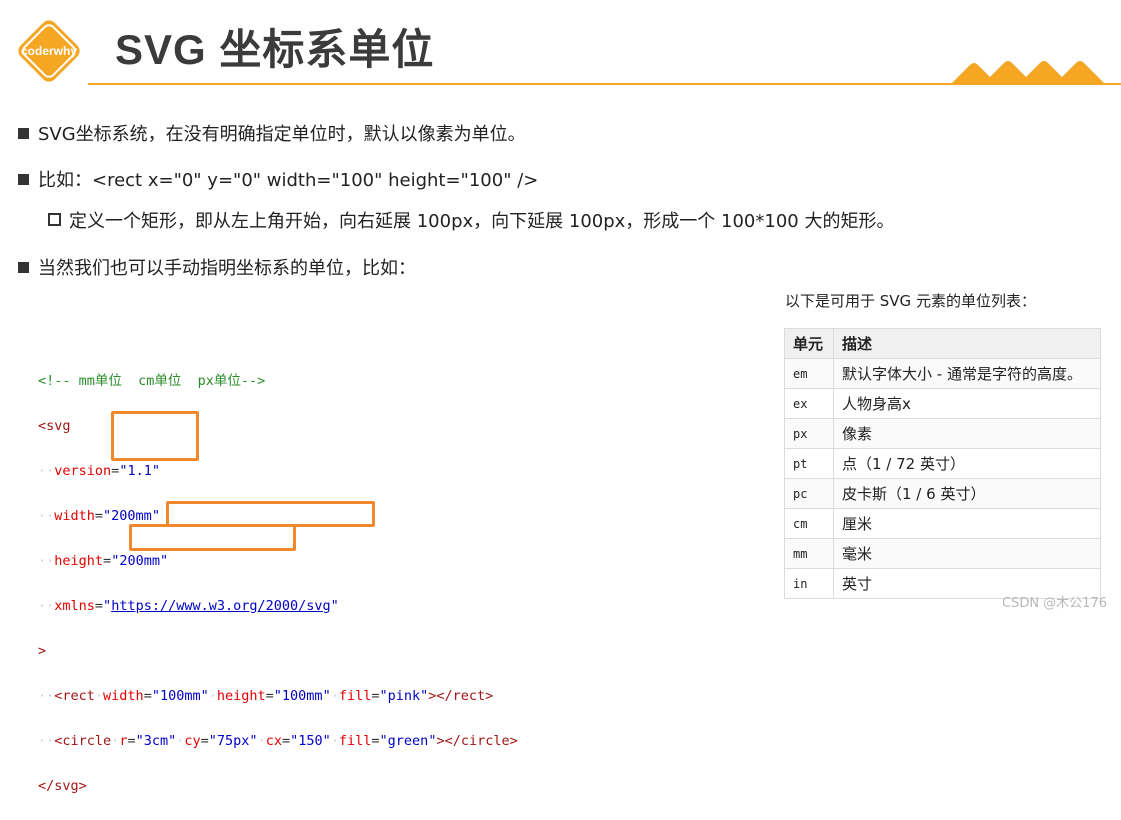  What do you see at coordinates (272, 133) in the screenshot?
I see `bullet-default-unit: SVG坐标系统，在没有明确指定单位时，默认以像素为单位。` at bounding box center [272, 133].